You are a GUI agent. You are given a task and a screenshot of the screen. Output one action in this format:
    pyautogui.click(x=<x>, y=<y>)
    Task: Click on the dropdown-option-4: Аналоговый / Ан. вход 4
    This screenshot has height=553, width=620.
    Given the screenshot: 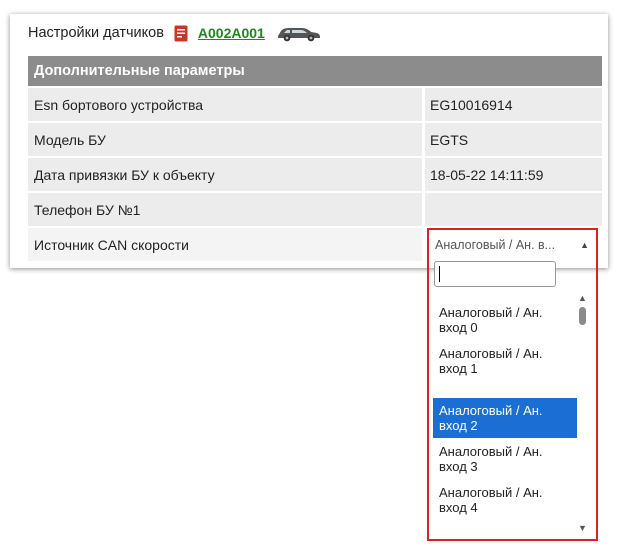 What is the action you would take?
    pyautogui.click(x=505, y=500)
    